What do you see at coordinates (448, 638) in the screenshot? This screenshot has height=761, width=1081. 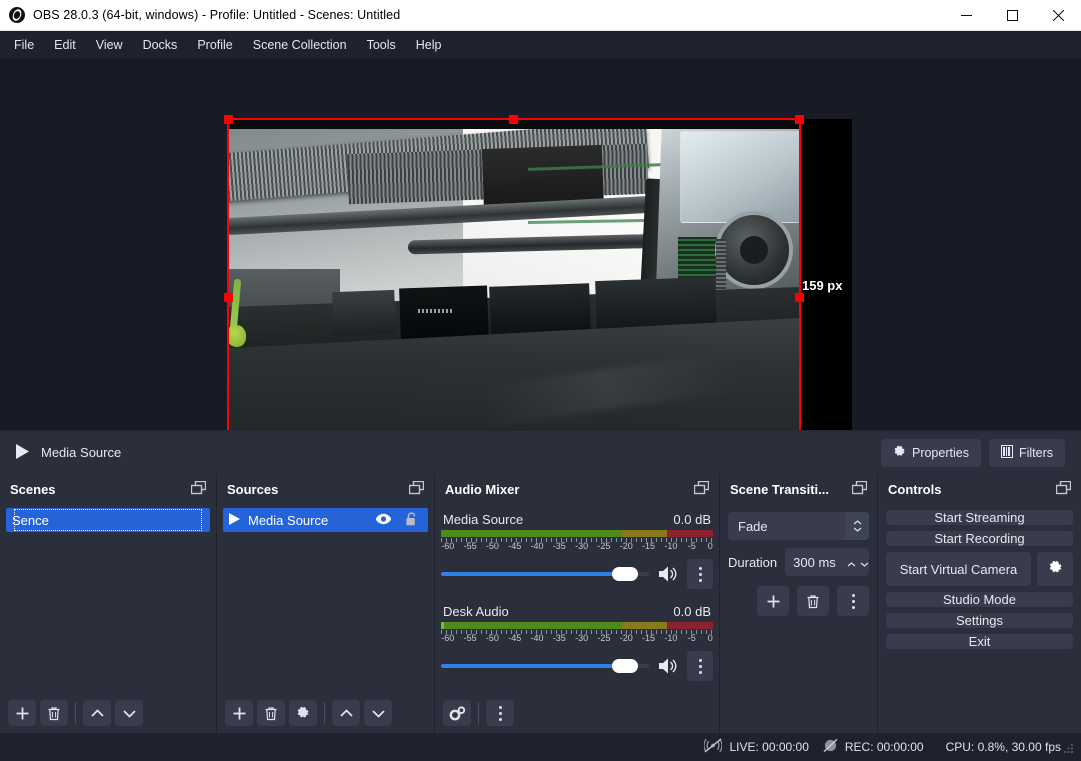 I see `scale-tick: -60` at bounding box center [448, 638].